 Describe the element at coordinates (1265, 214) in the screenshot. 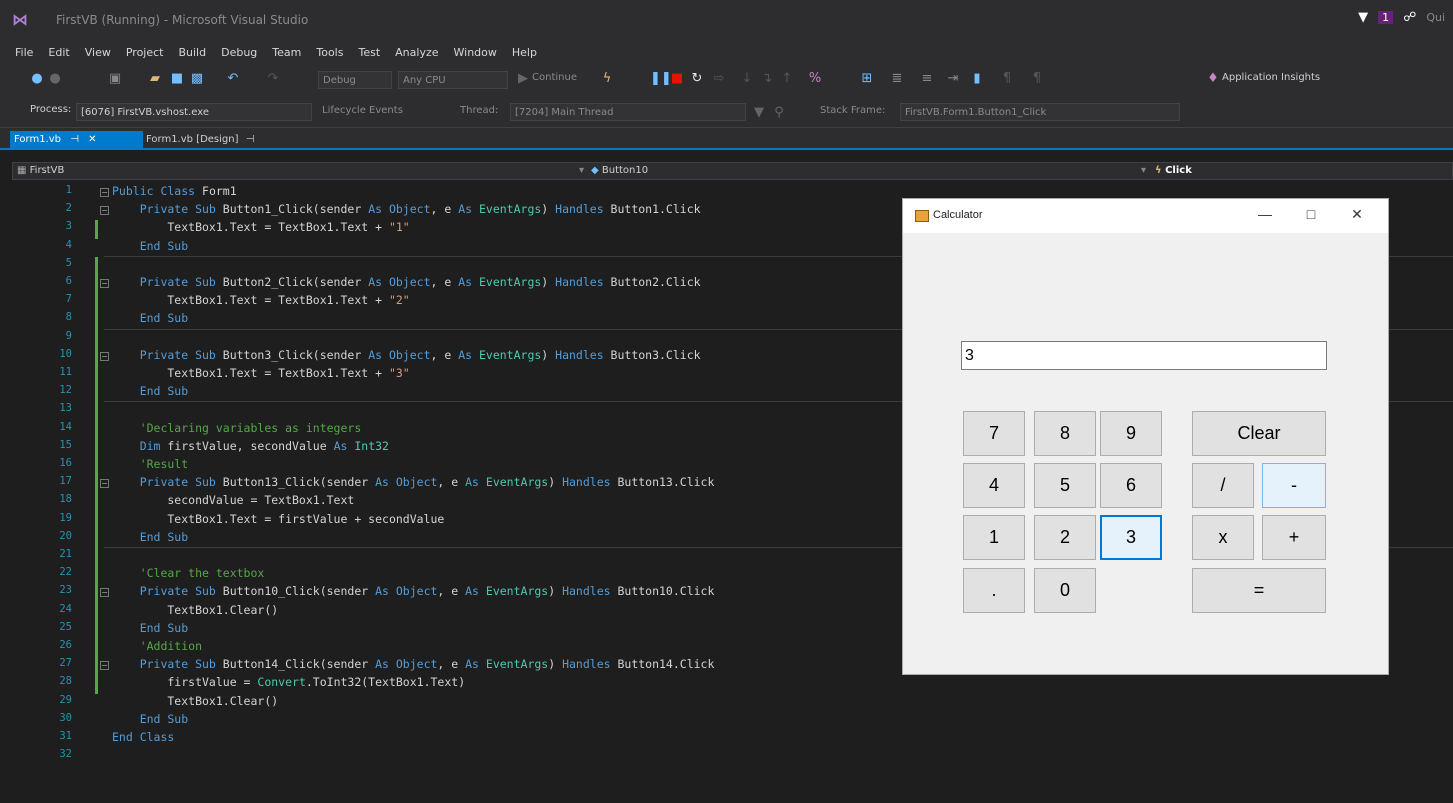

I see `minimize-icon: —` at that location.